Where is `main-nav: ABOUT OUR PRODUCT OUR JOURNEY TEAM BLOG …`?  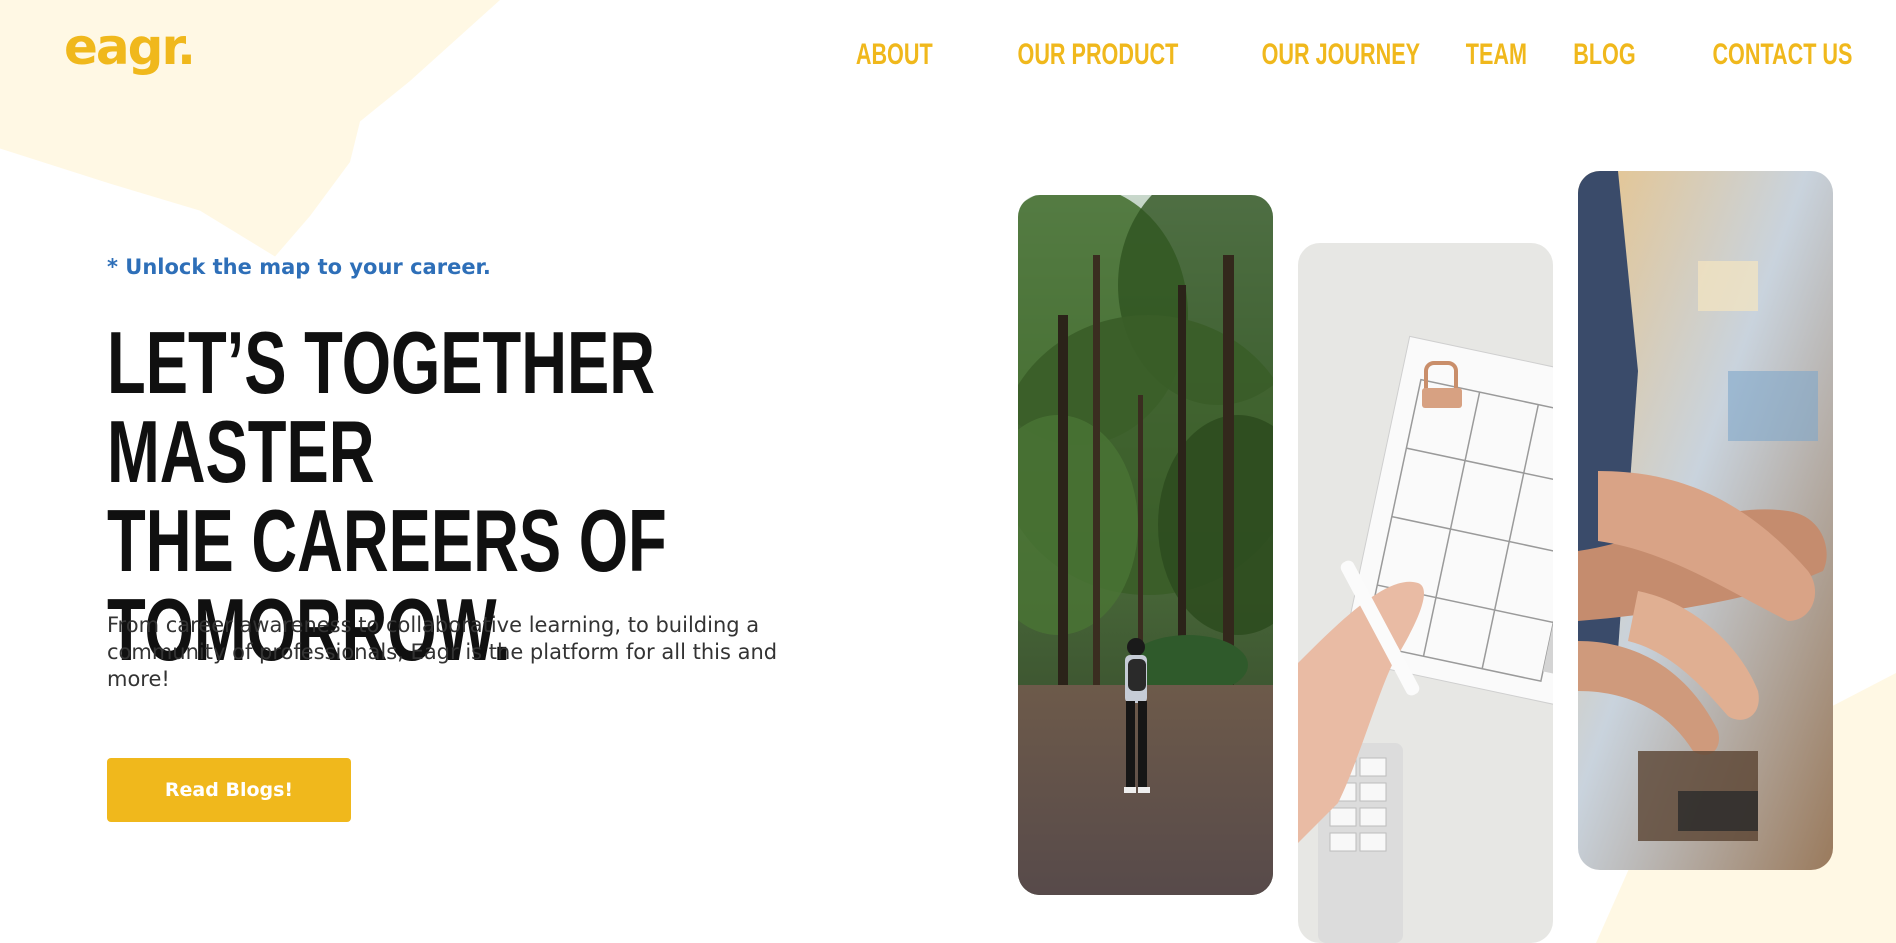 main-nav: ABOUT OUR PRODUCT OUR JOURNEY TEAM BLOG … is located at coordinates (1354, 55).